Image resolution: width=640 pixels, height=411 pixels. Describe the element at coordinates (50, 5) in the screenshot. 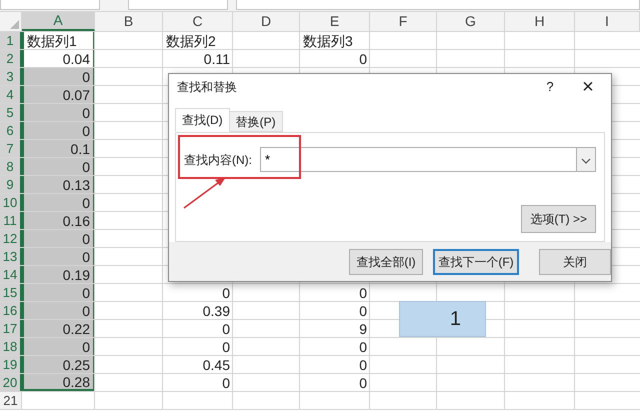

I see `name-box` at that location.